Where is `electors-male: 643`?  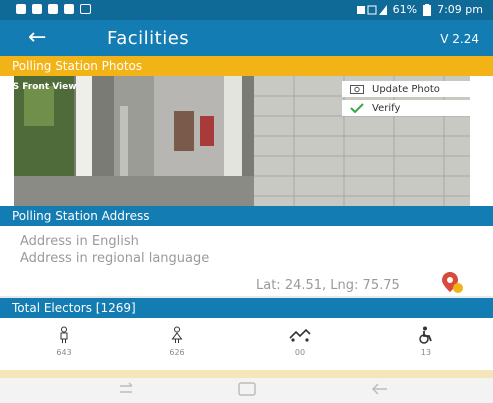
electors-male: 643 is located at coordinates (64, 341).